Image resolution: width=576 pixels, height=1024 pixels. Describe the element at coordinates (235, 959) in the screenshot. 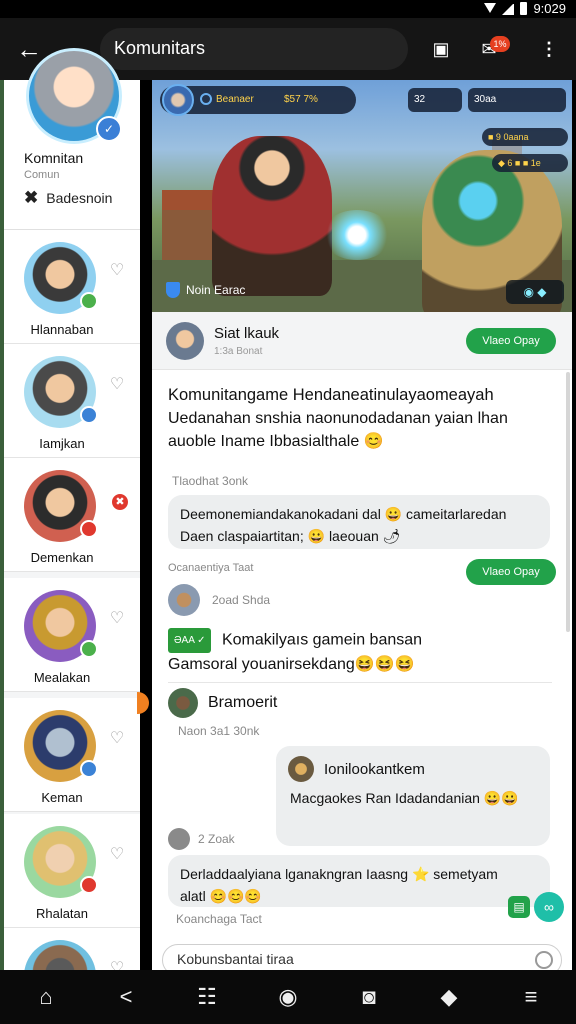

I see `comment-input-placeholder: Kobunsbantai tiraa` at that location.